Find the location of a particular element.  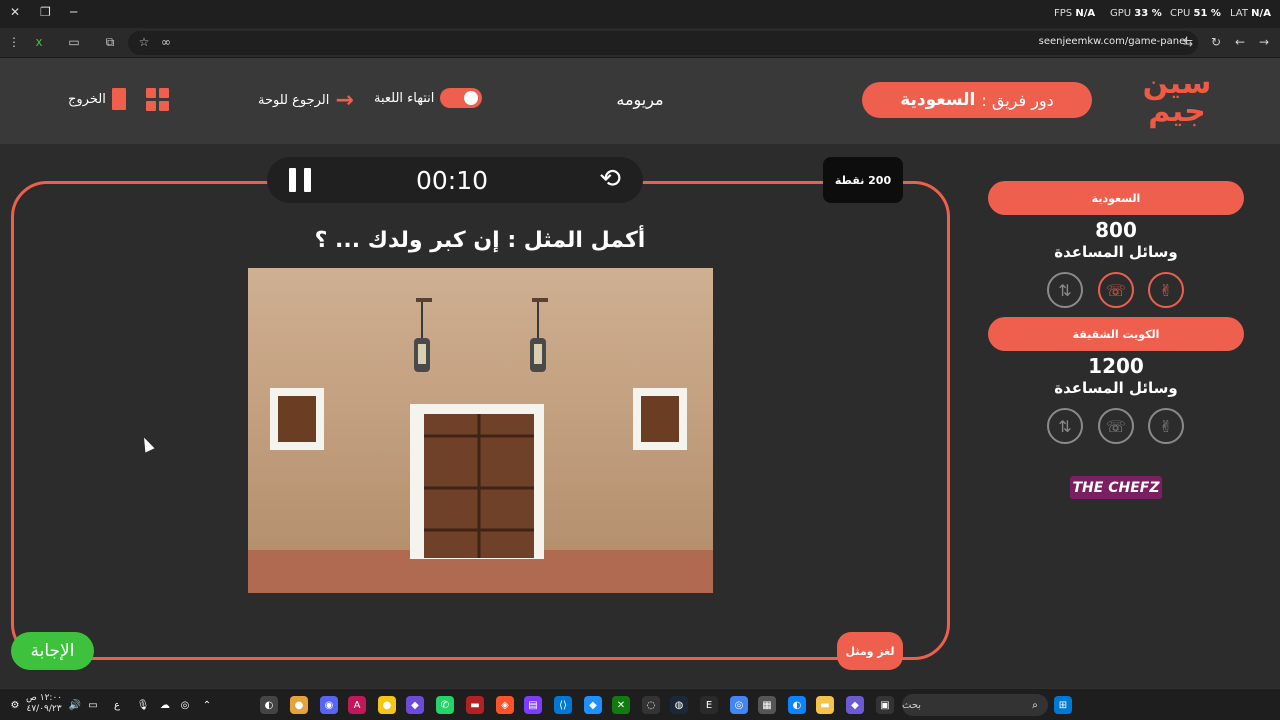

app-icon: ◌ is located at coordinates (651, 705).